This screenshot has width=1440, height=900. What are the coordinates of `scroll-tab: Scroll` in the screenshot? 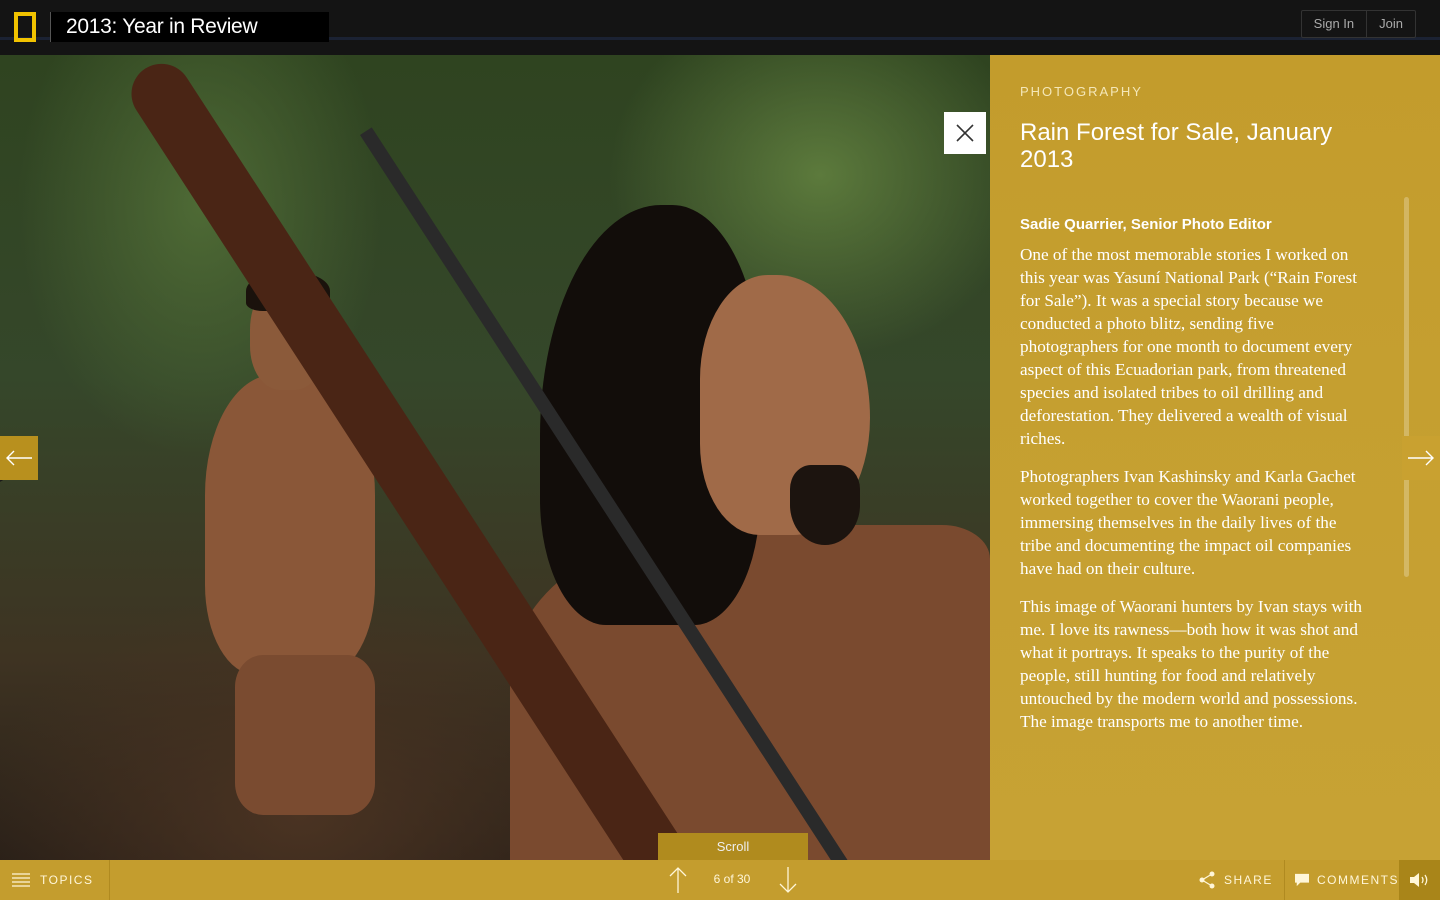 It's located at (733, 846).